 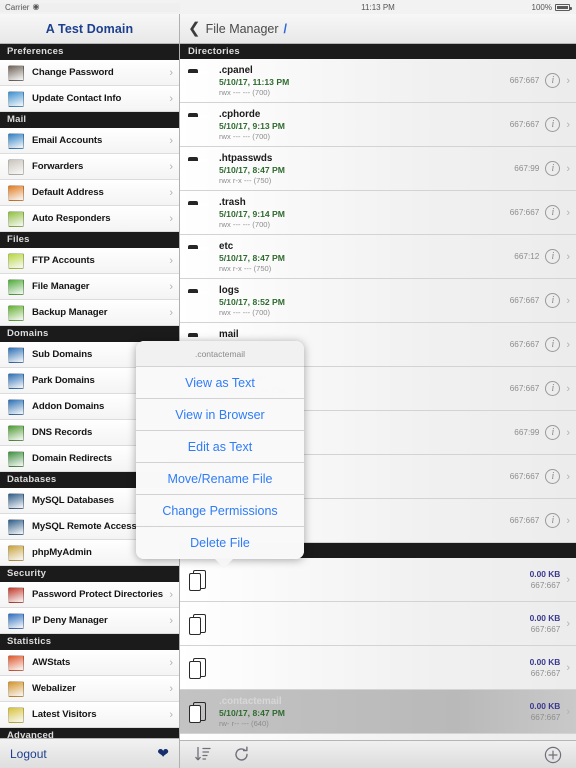 I want to click on contact-icon, so click(x=16, y=98).